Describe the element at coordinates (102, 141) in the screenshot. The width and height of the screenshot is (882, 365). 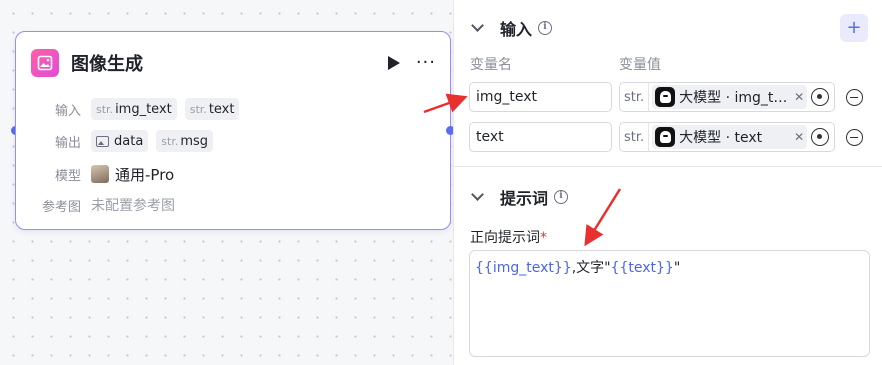
I see `image-type-icon` at that location.